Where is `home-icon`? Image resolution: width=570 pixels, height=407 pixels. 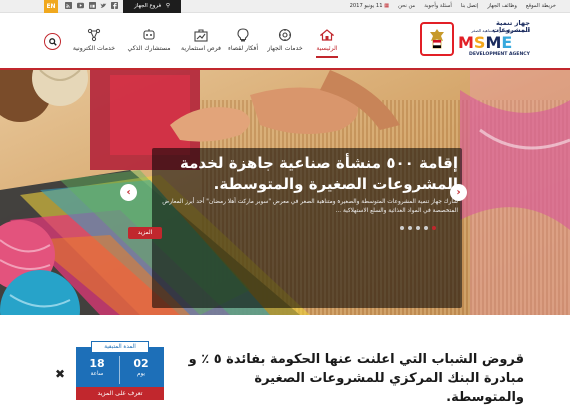
home-icon is located at coordinates (327, 35).